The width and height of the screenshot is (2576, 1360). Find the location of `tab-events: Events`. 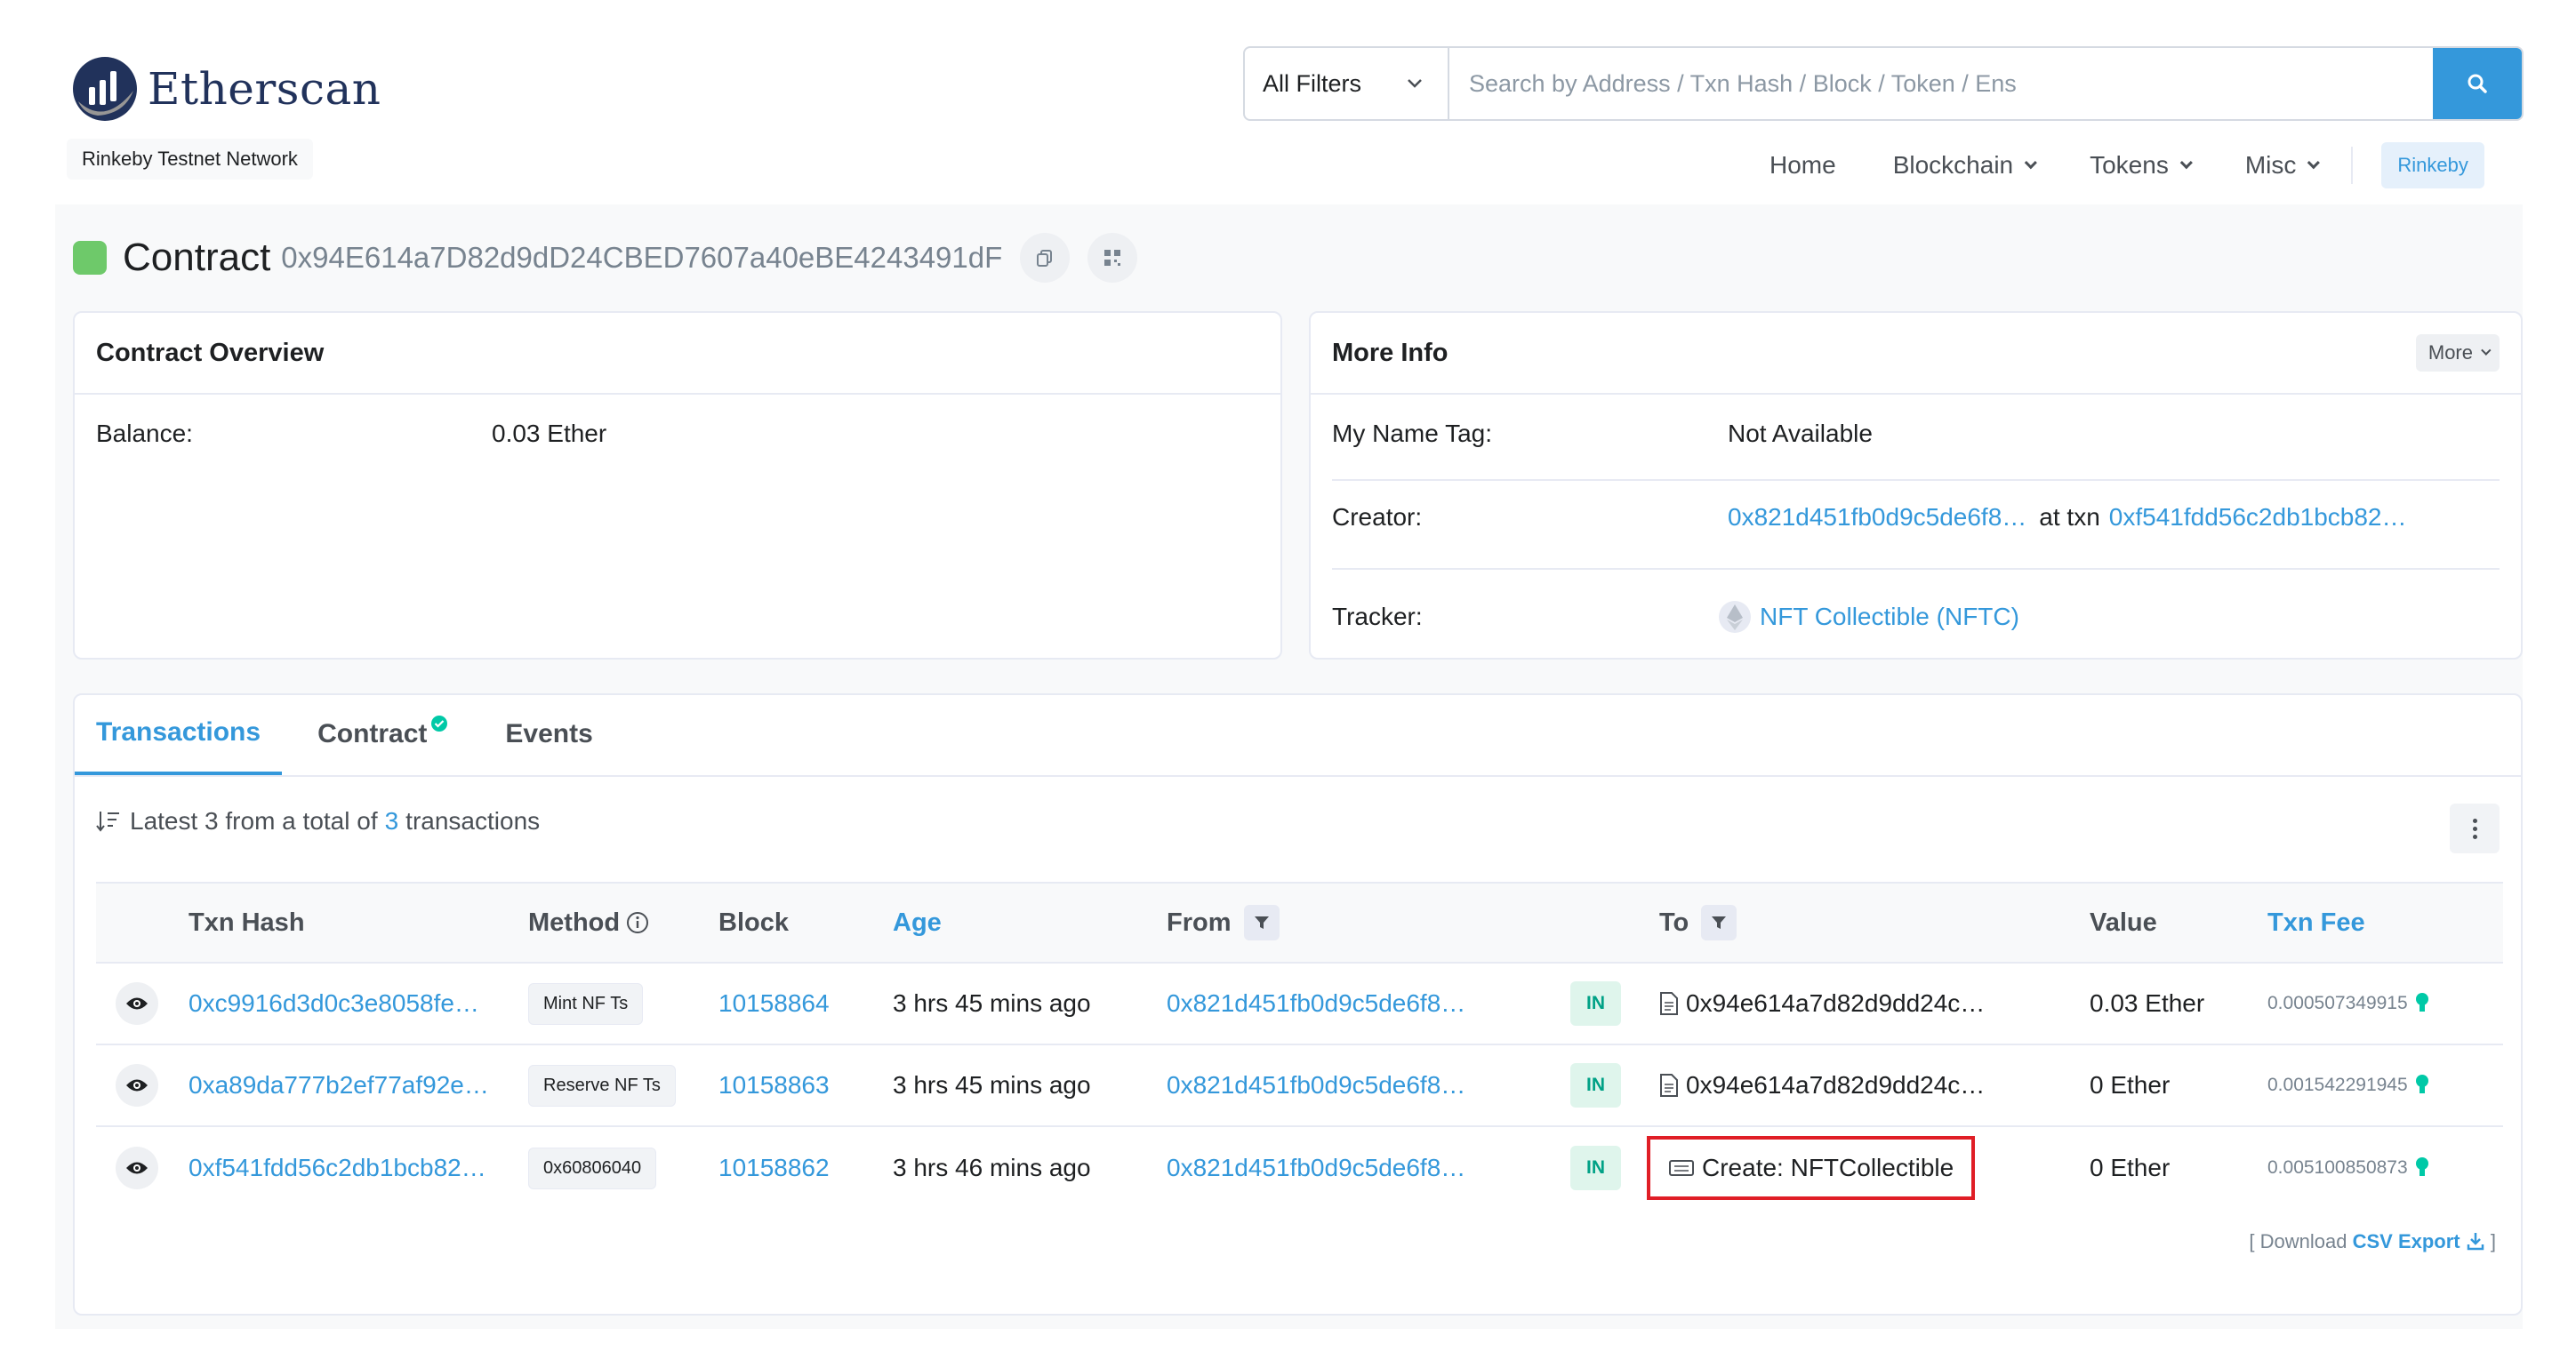

tab-events: Events is located at coordinates (548, 734).